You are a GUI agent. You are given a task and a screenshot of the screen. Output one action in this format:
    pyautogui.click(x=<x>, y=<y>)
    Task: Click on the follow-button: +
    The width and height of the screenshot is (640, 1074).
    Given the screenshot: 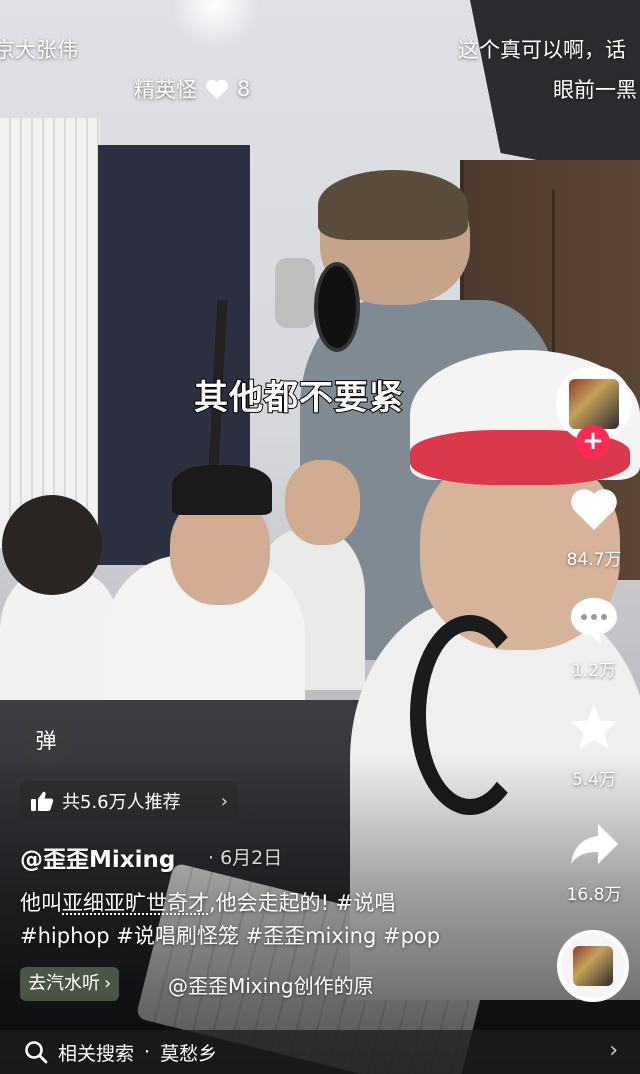 What is the action you would take?
    pyautogui.click(x=593, y=442)
    